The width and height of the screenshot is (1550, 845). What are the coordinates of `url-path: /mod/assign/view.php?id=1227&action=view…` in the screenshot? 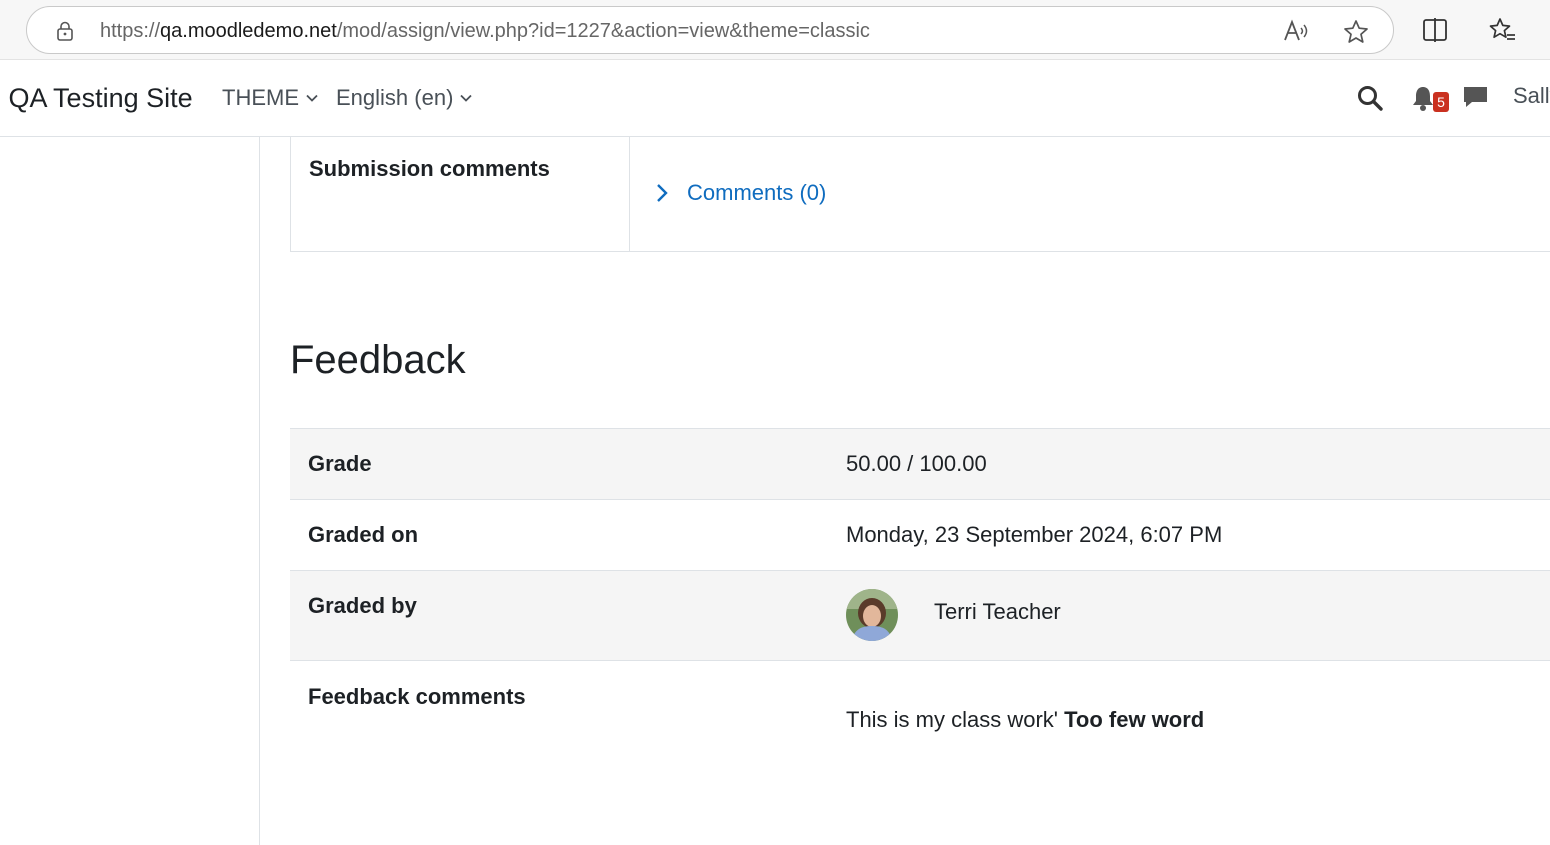 It's located at (603, 31).